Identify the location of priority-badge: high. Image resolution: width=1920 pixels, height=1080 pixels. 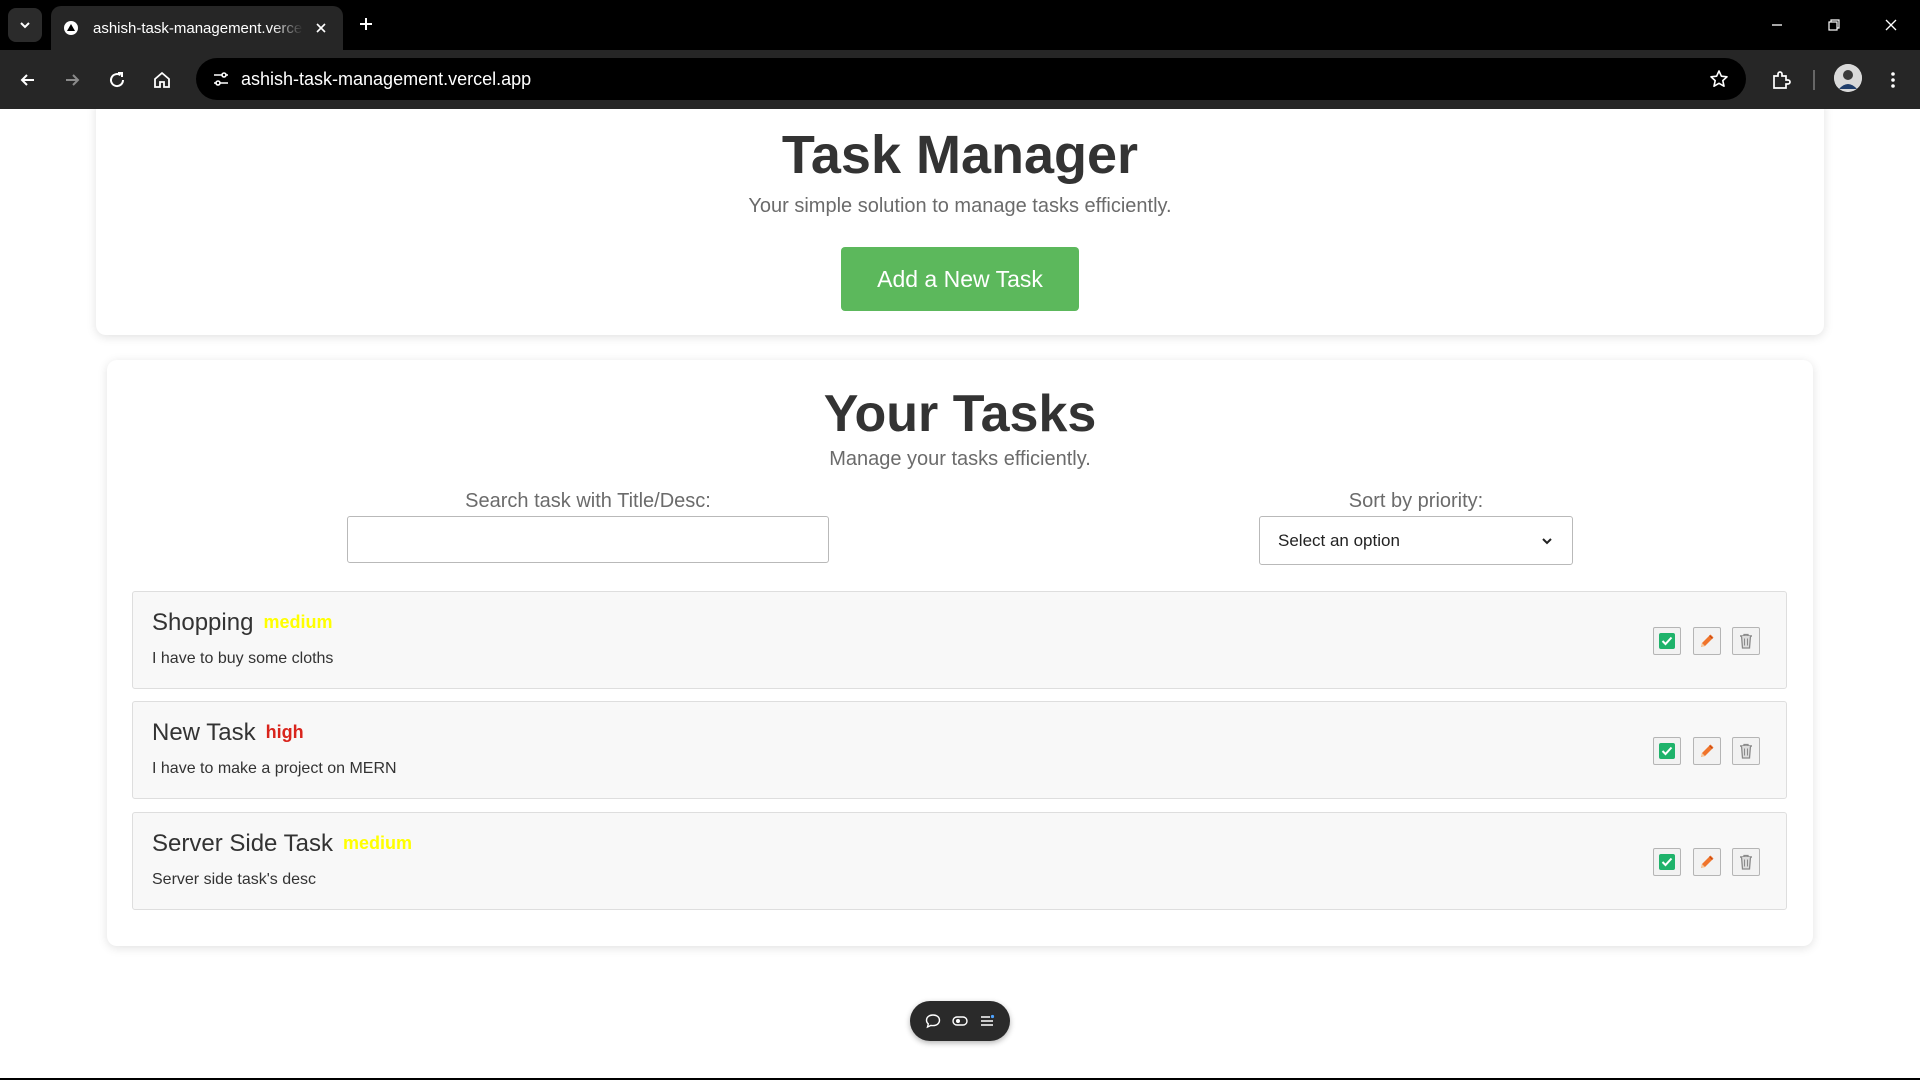
(284, 732).